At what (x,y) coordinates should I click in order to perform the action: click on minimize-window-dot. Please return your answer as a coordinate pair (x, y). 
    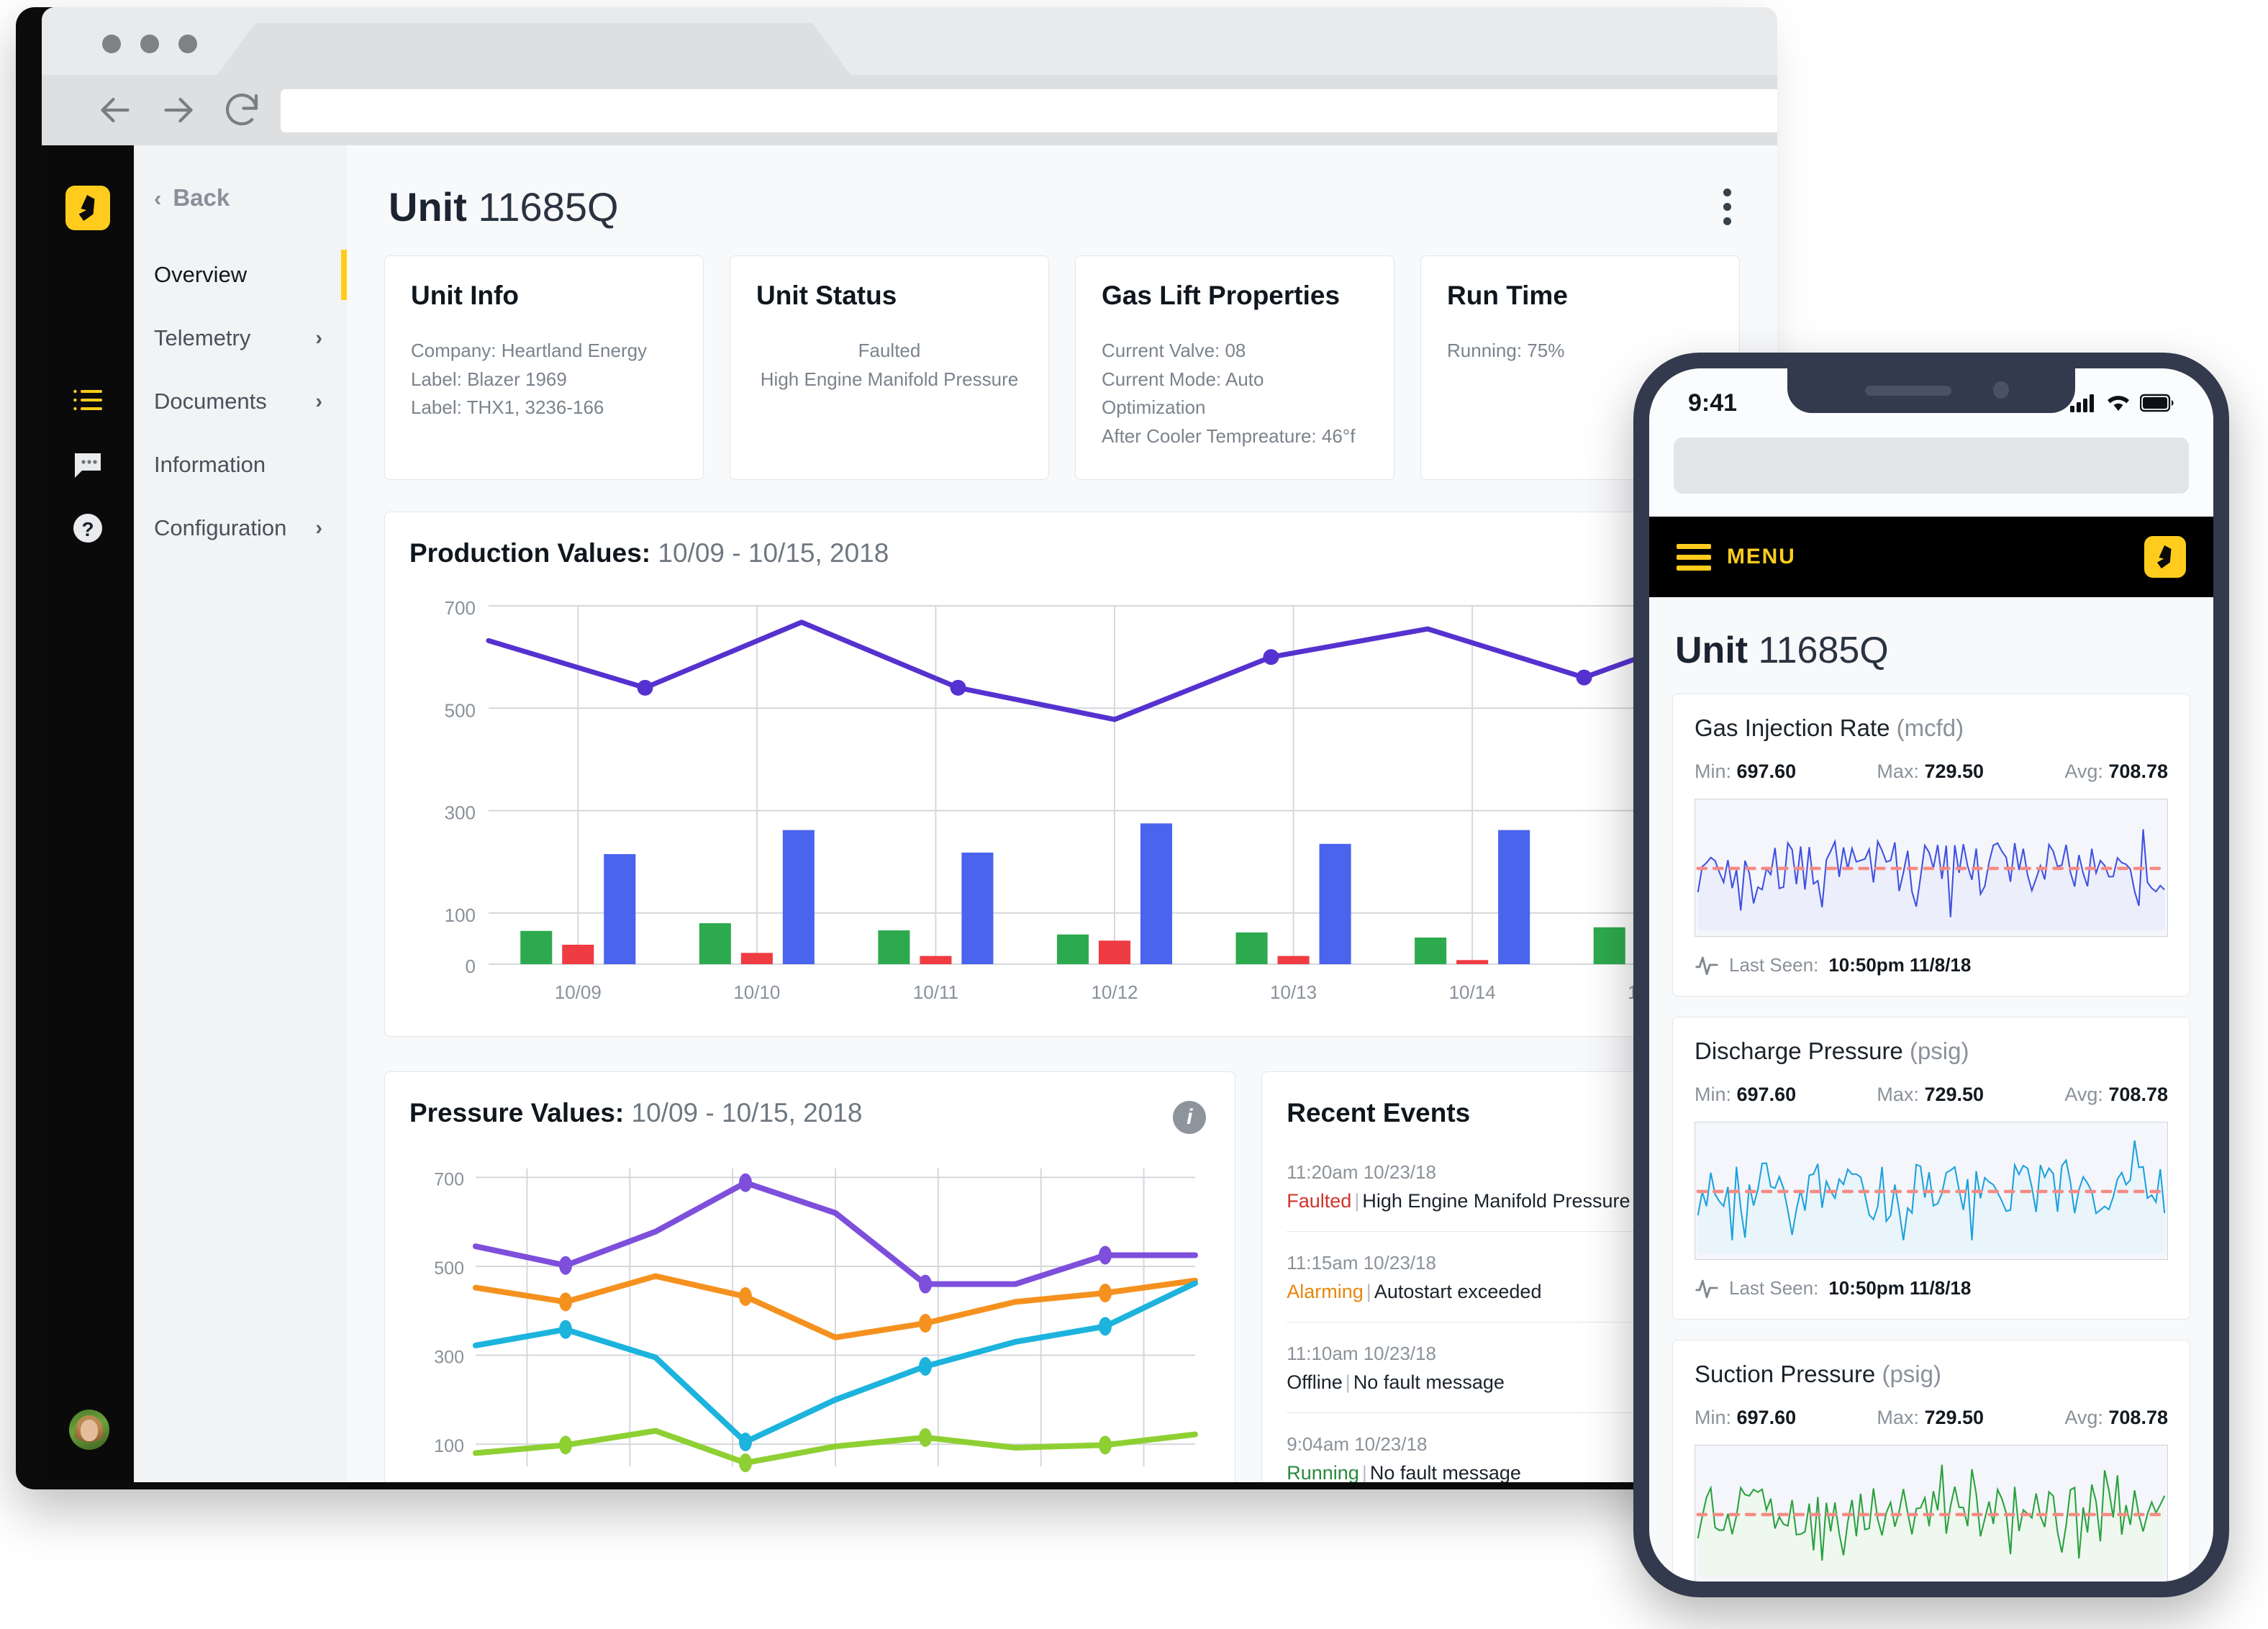
    Looking at the image, I should click on (149, 44).